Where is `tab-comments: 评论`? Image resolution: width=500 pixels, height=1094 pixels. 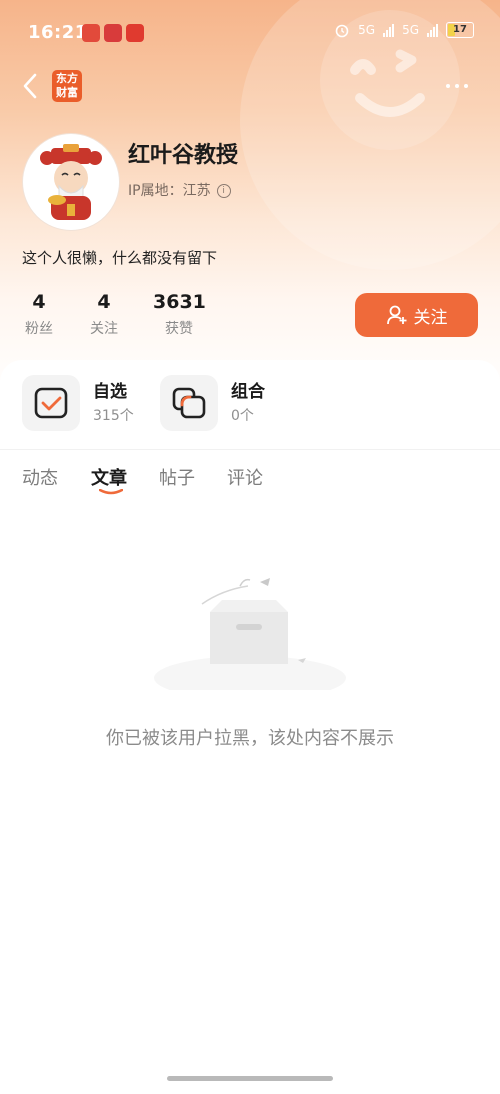
tab-comments: 评论 is located at coordinates (245, 477).